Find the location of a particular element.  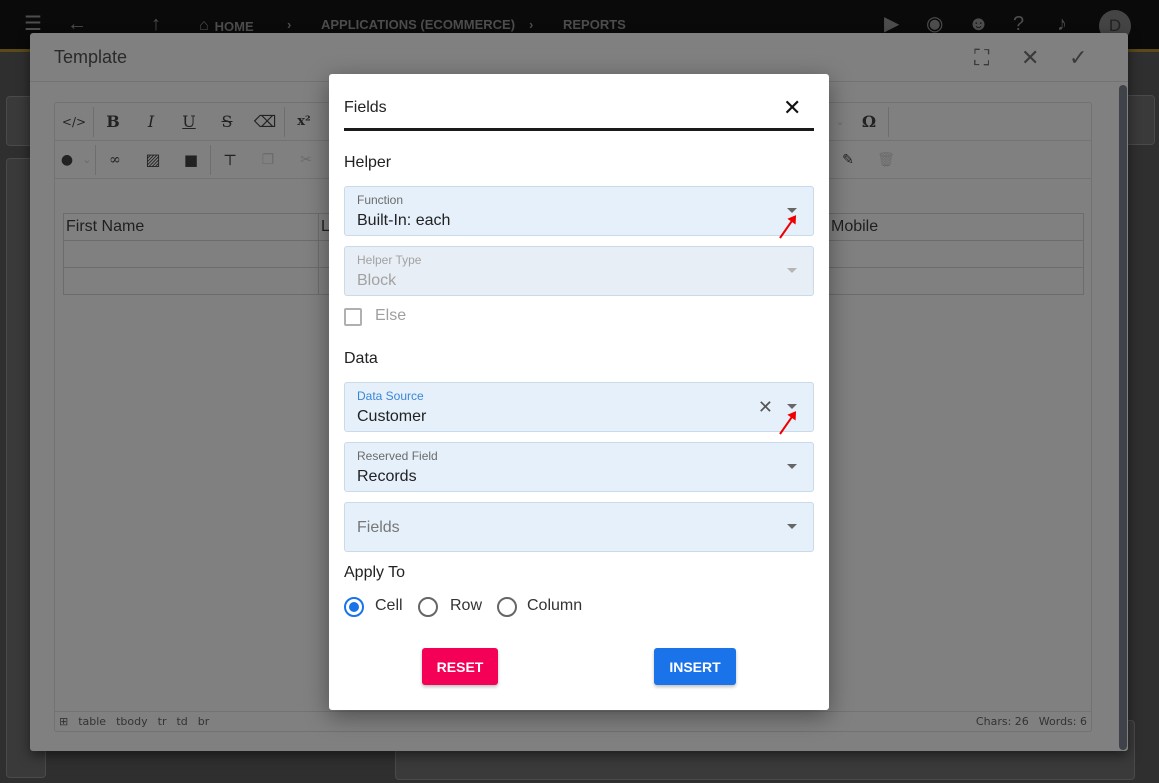

breadcrumb-applications: APPLICATIONS (ECOMMERCE) is located at coordinates (418, 24).